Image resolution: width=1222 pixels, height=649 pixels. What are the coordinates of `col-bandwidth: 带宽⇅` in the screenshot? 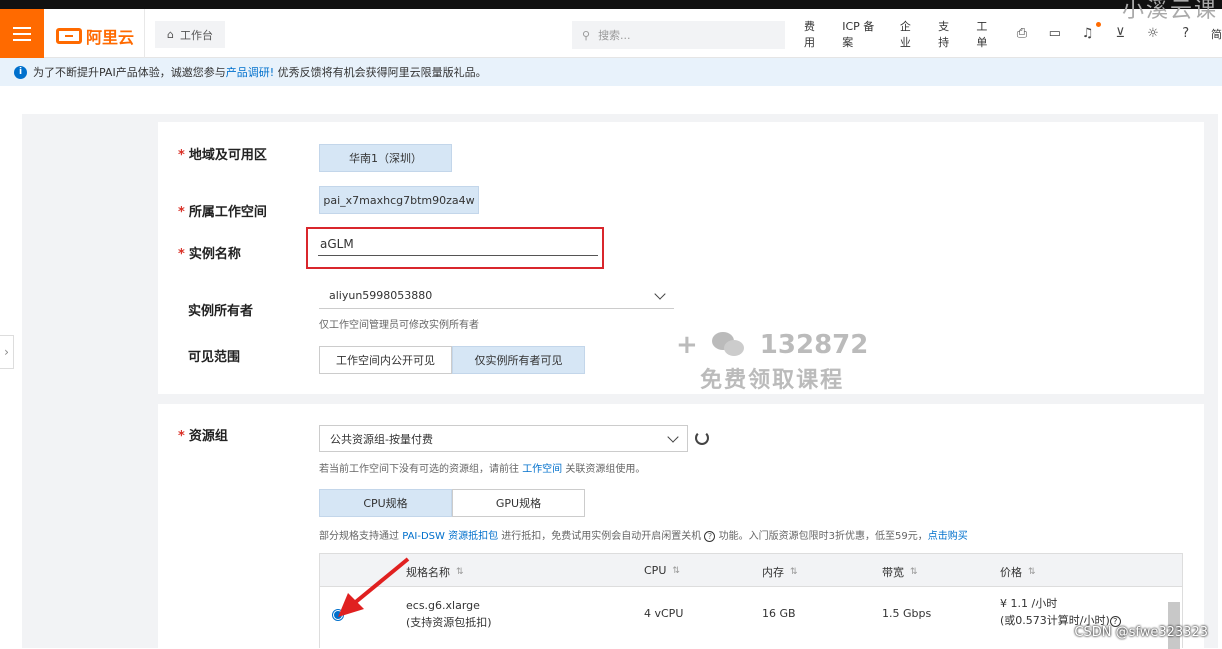 It's located at (900, 572).